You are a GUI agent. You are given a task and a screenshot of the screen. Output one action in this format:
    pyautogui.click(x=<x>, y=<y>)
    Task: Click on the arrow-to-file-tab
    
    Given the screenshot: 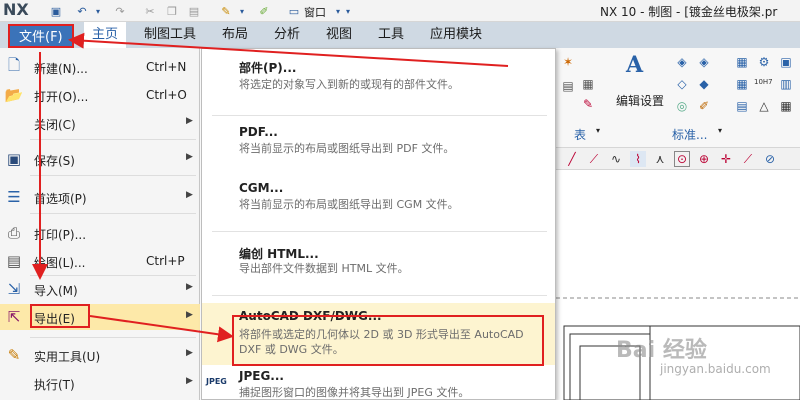 What is the action you would take?
    pyautogui.click(x=288, y=49)
    